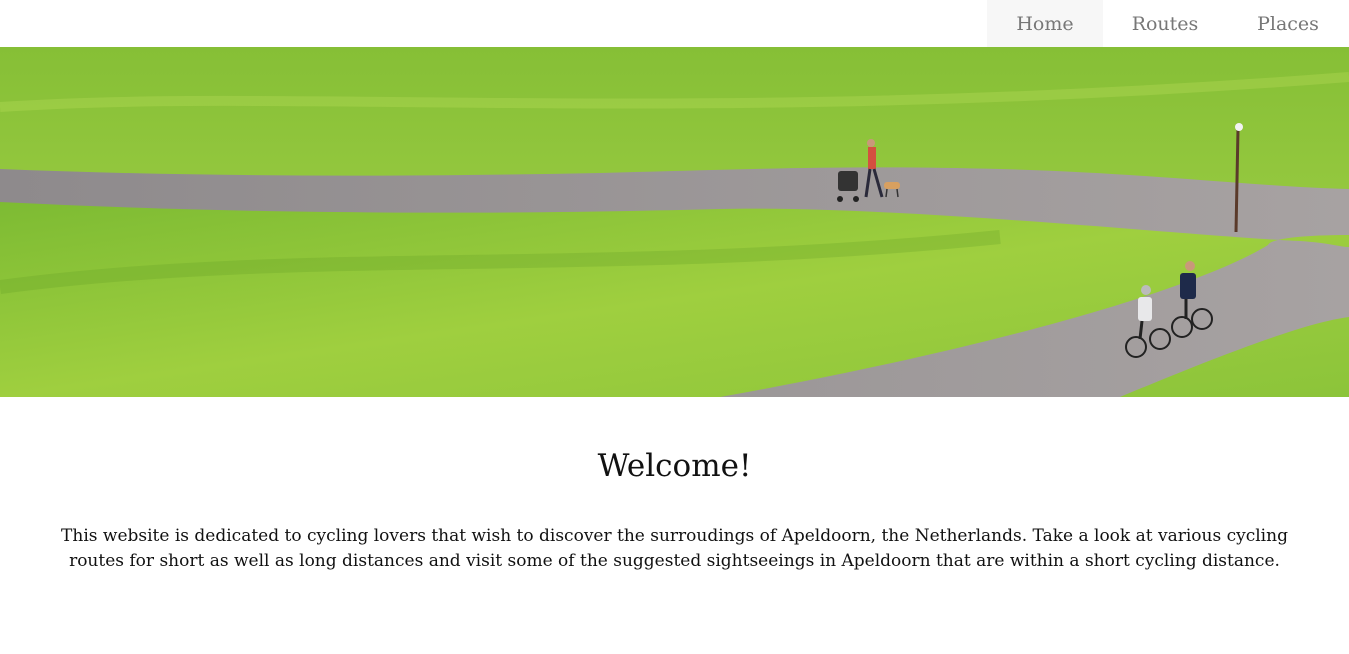 Image resolution: width=1349 pixels, height=654 pixels. Describe the element at coordinates (1045, 23) in the screenshot. I see `nav-item-home: Home` at that location.